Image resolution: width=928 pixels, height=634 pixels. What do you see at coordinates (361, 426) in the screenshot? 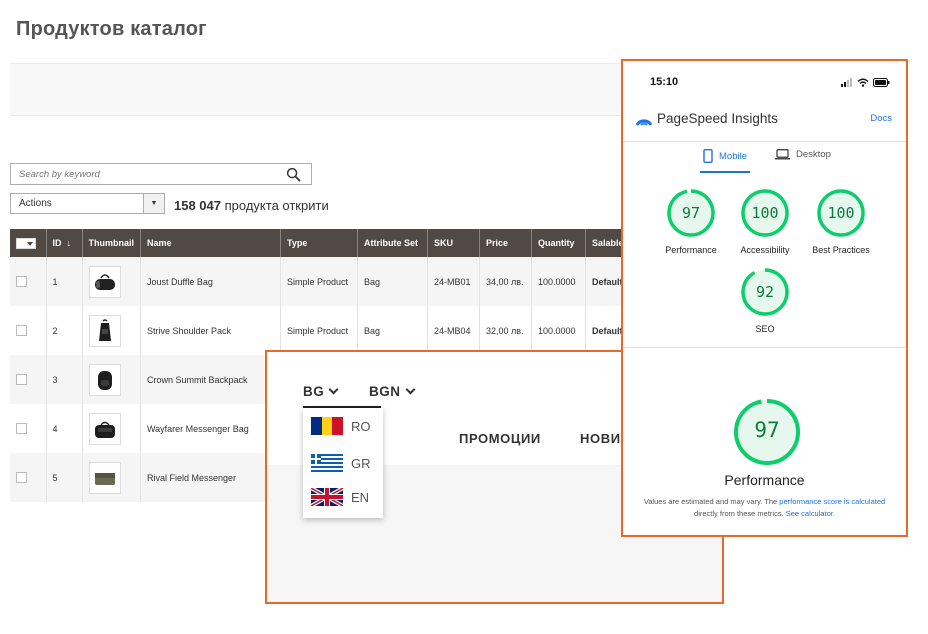
I see `language-option-label: RO` at bounding box center [361, 426].